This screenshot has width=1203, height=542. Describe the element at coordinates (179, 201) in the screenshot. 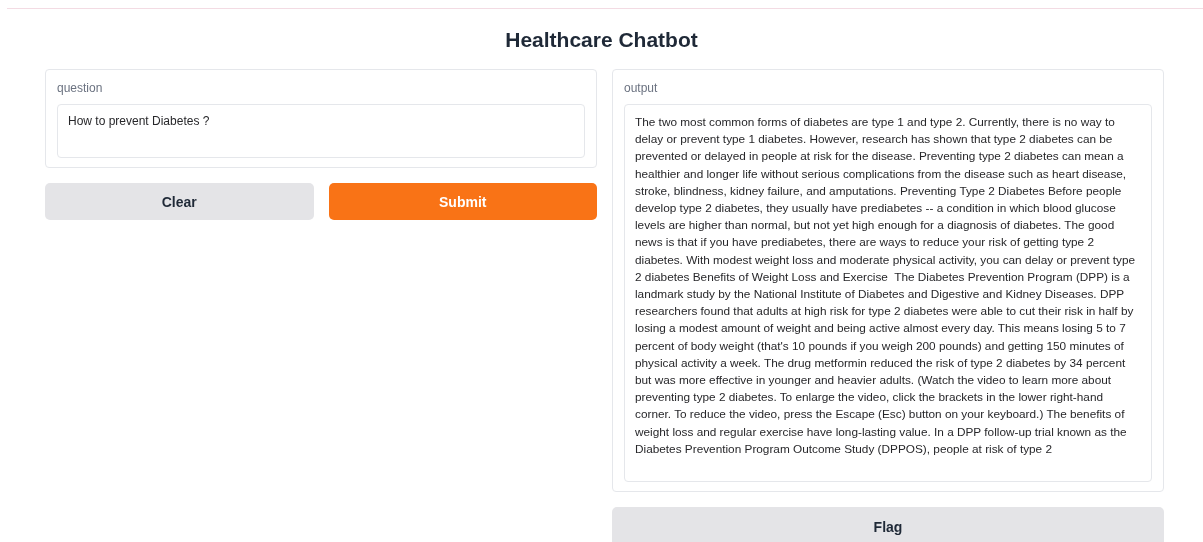

I see `clear-button: Clear` at that location.